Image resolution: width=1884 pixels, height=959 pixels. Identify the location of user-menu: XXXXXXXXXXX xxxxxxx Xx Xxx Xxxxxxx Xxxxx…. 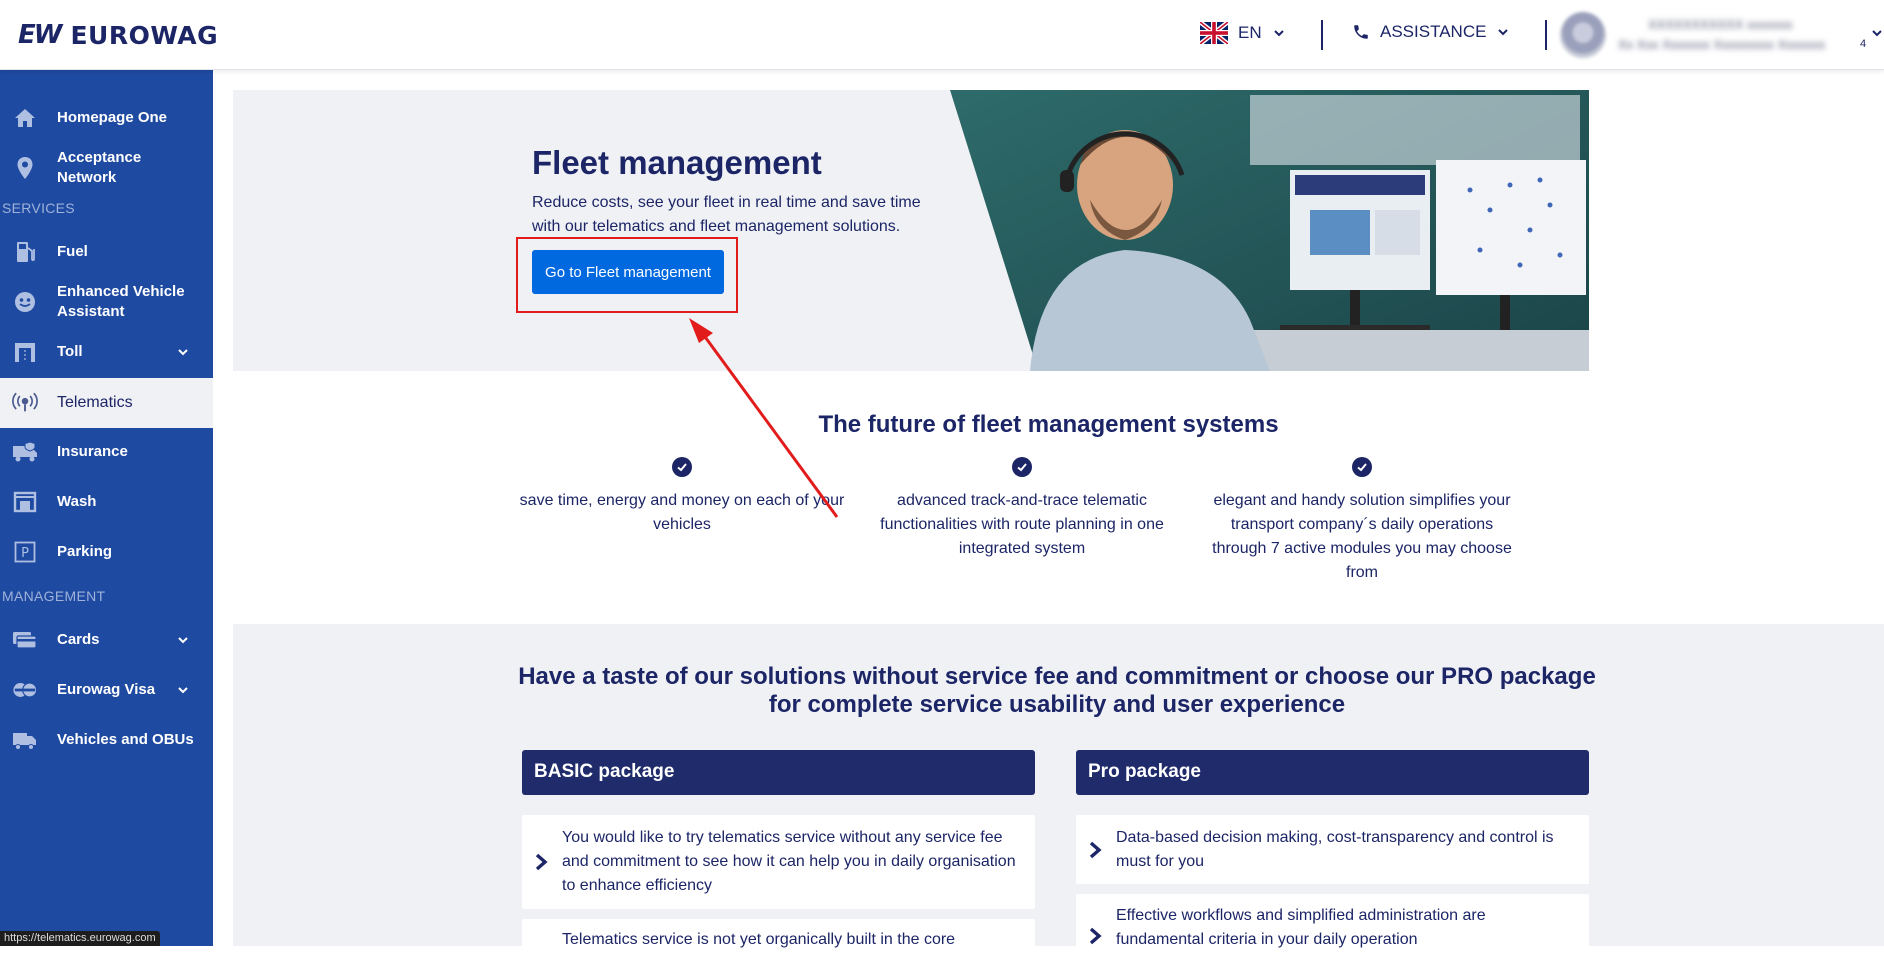
(1692, 35).